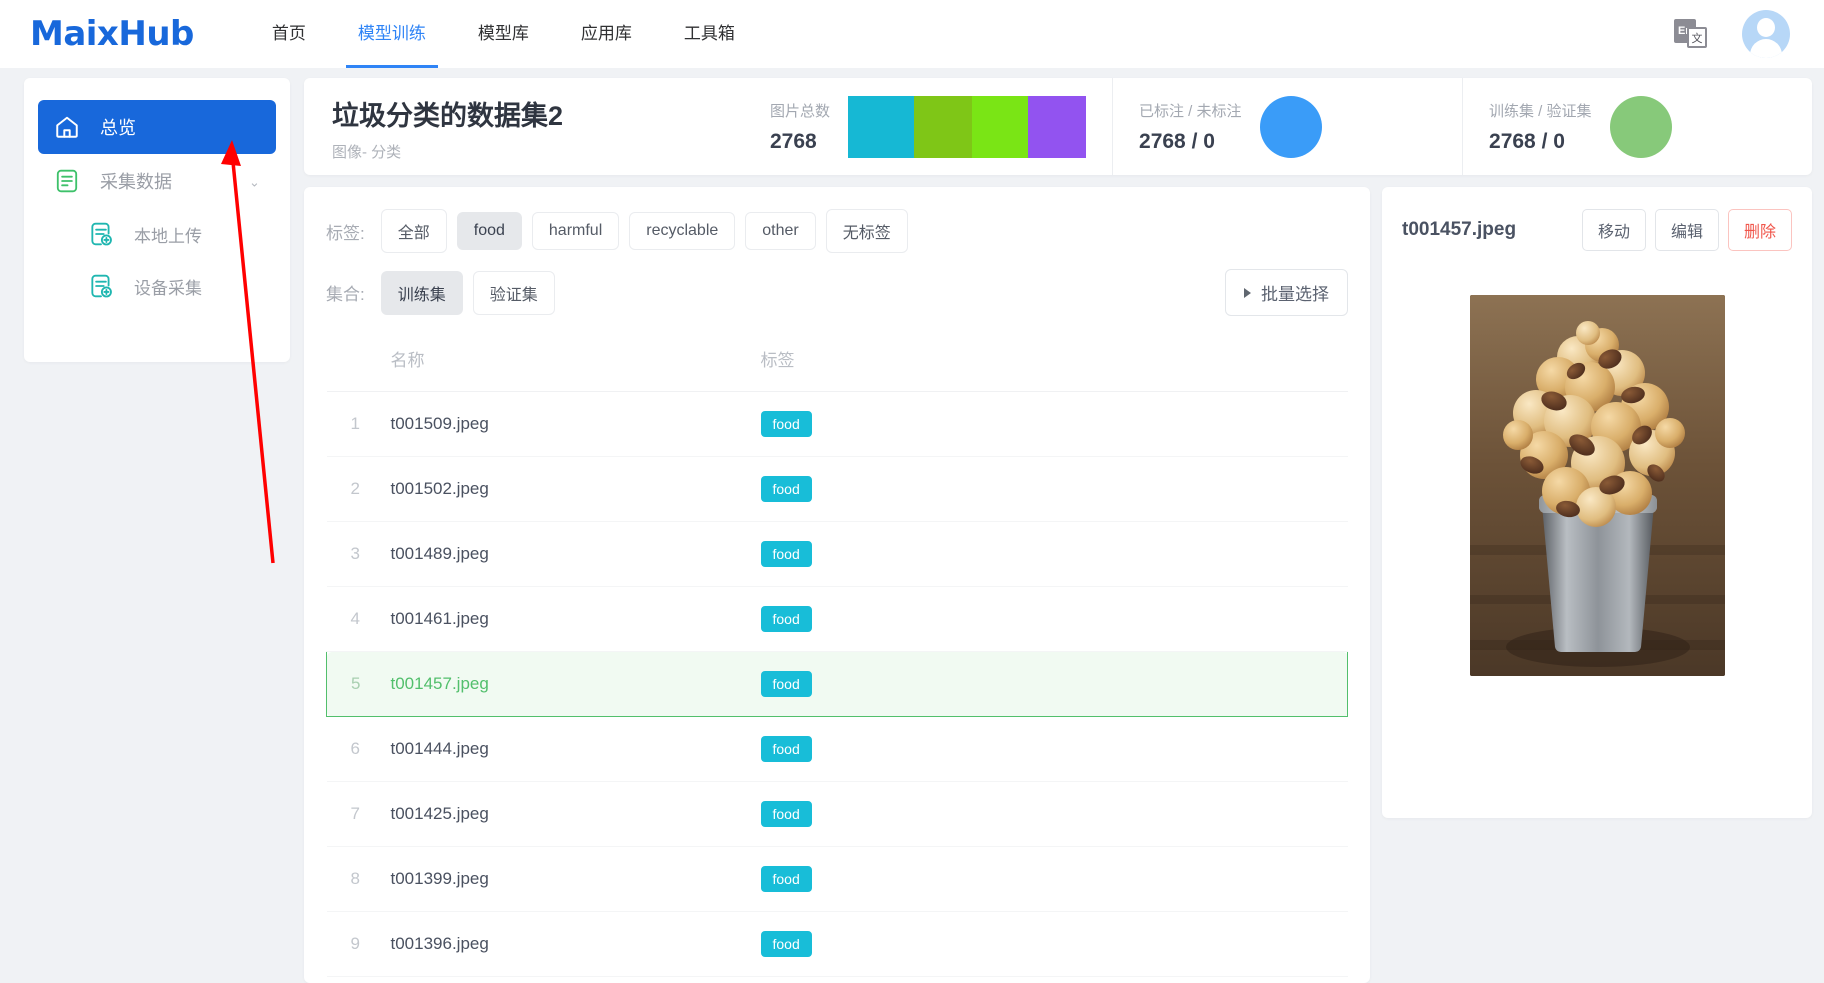  I want to click on table-row: 8 t001399.jpeg food, so click(837, 879).